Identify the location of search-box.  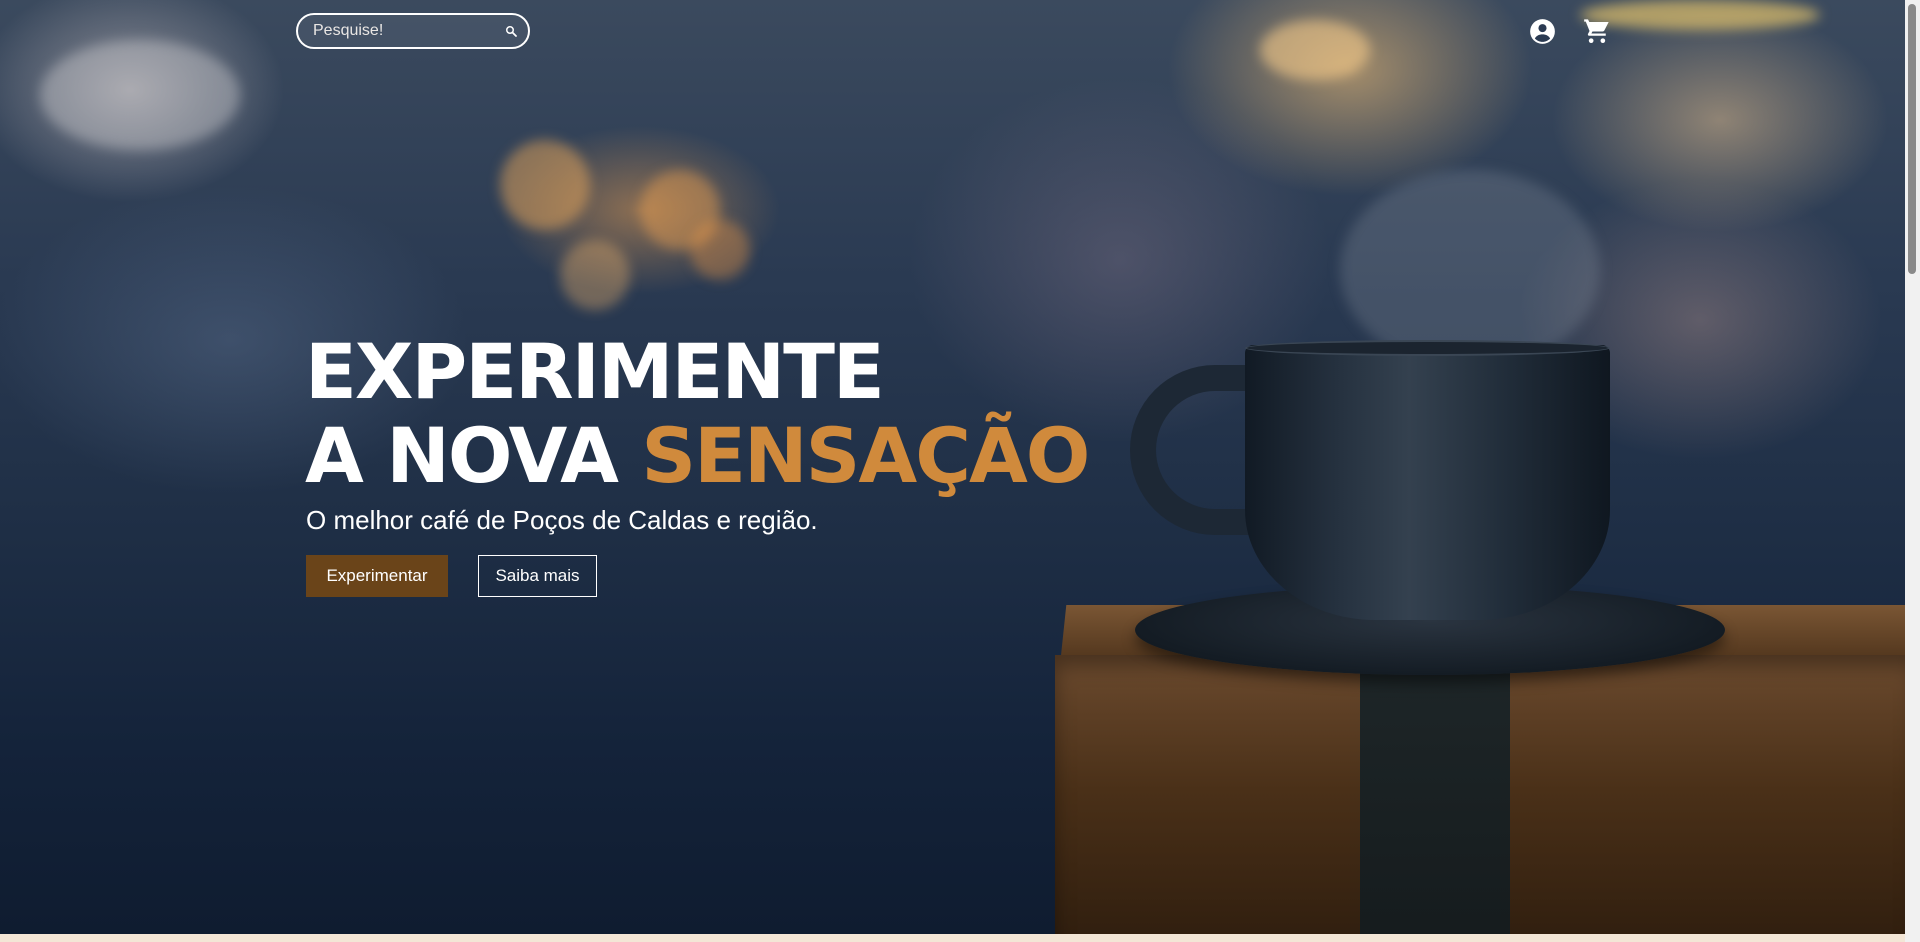
(413, 31).